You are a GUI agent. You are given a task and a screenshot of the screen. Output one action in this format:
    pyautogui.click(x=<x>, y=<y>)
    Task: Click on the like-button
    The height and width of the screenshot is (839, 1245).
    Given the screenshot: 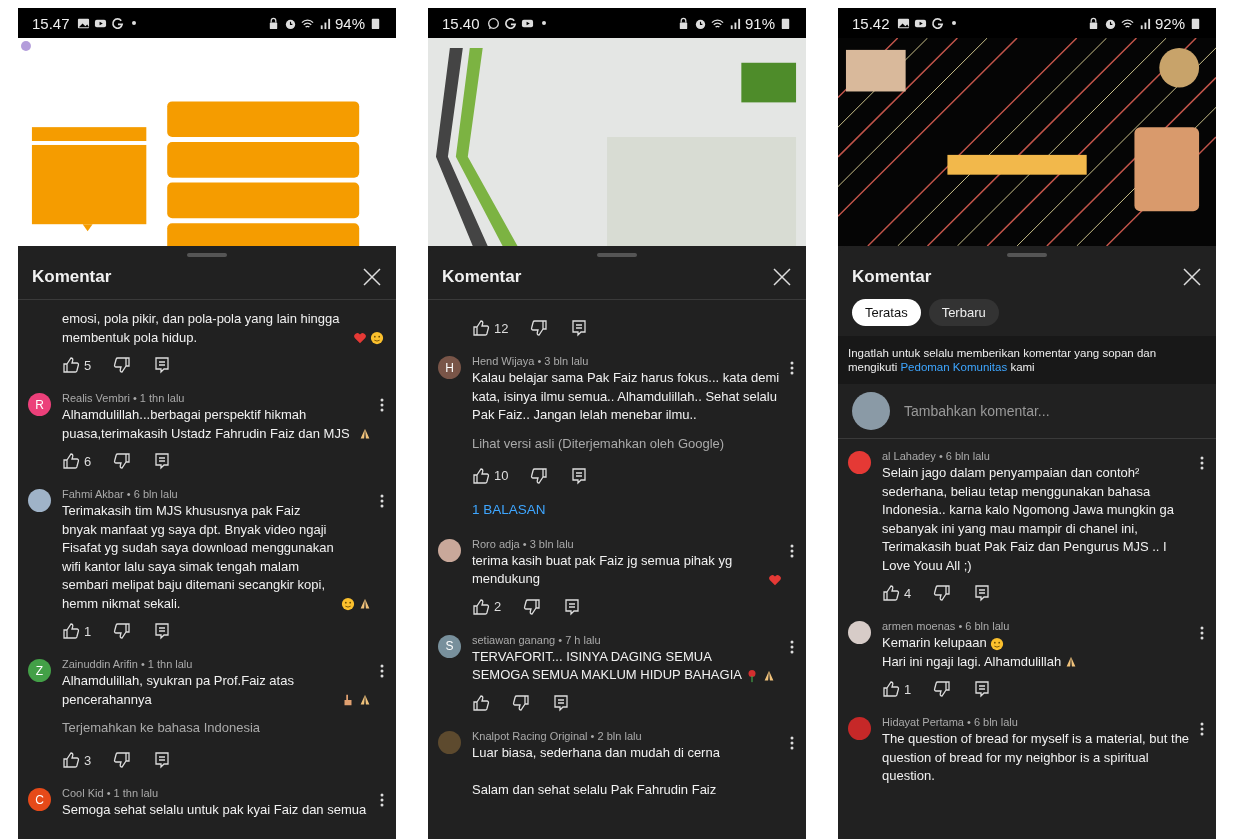 What is the action you would take?
    pyautogui.click(x=481, y=702)
    